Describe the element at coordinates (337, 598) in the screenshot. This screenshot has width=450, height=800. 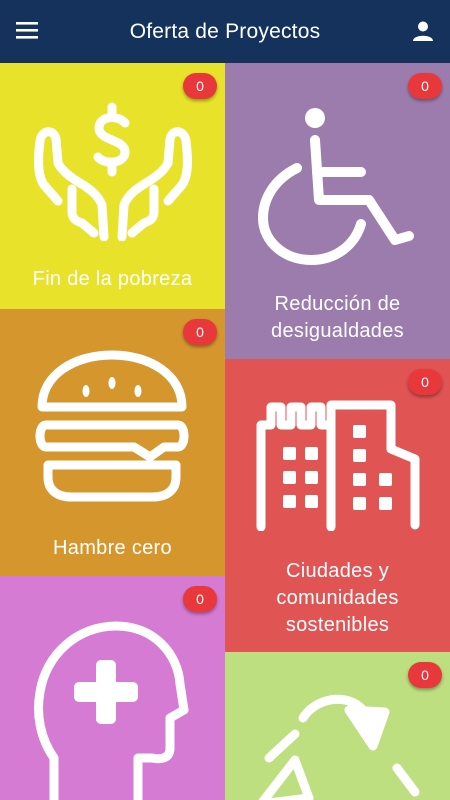
I see `tile-label: Ciudades y comunidades sostenibles` at that location.